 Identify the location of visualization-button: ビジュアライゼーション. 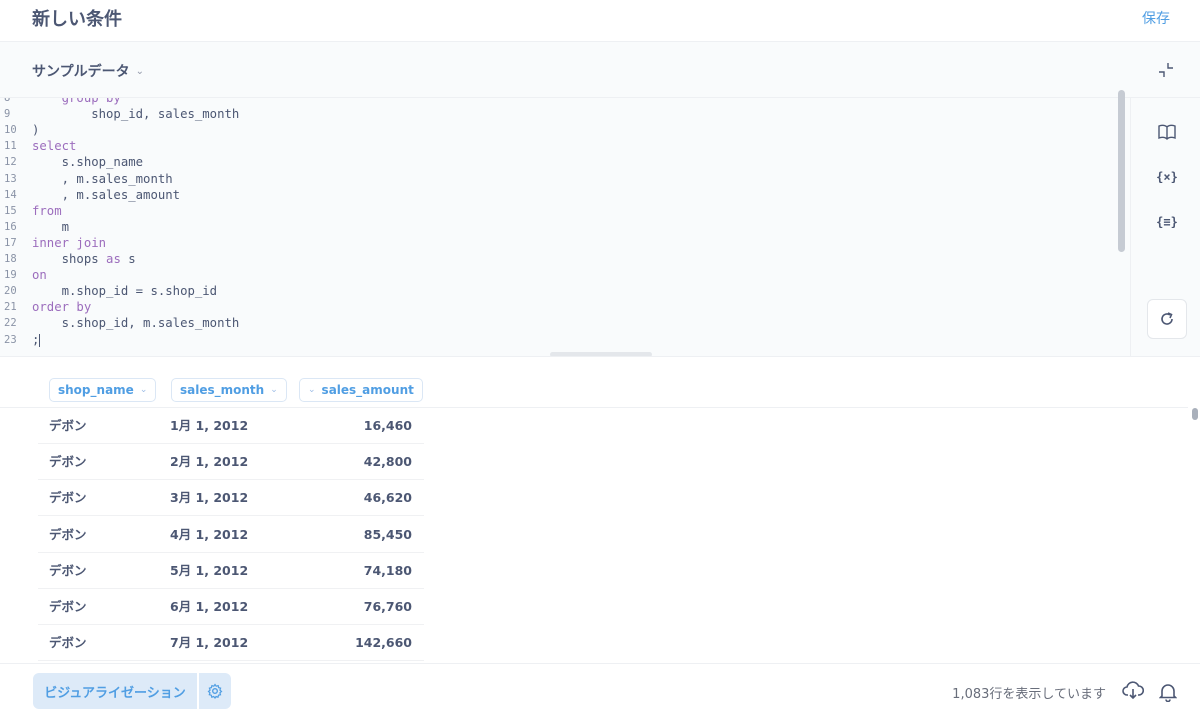
(115, 691).